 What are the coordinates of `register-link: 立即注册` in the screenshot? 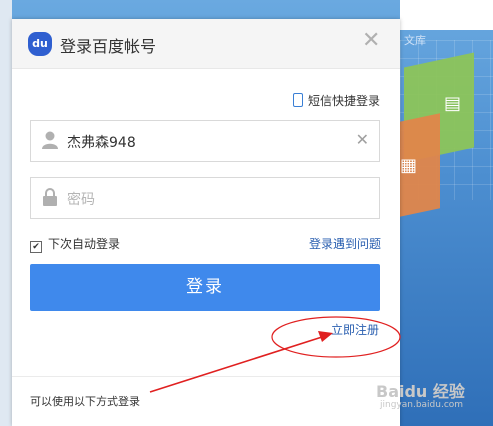 It's located at (355, 329).